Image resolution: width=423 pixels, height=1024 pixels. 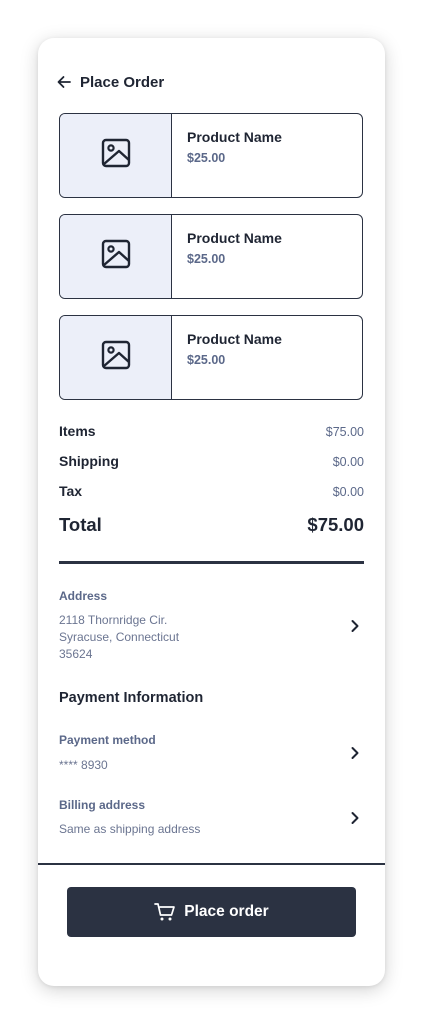 I want to click on summary-row-total: Total $75.00, so click(x=211, y=533).